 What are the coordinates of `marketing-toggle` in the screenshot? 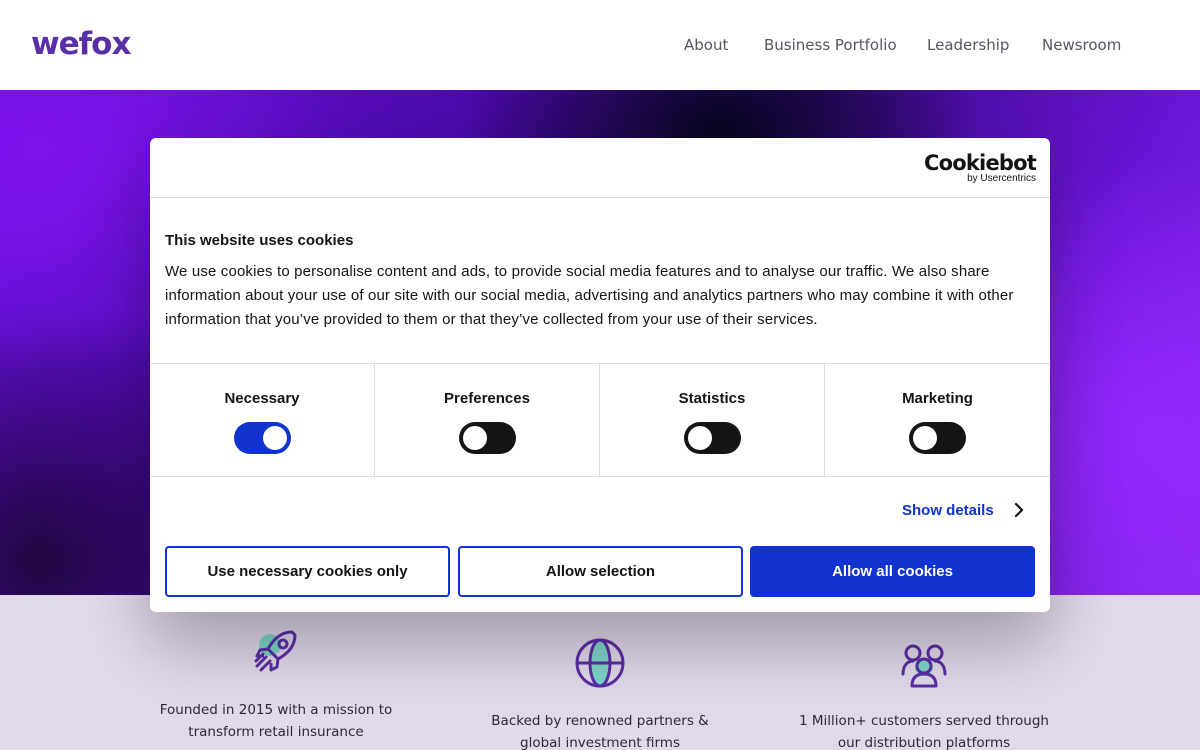 It's located at (937, 438).